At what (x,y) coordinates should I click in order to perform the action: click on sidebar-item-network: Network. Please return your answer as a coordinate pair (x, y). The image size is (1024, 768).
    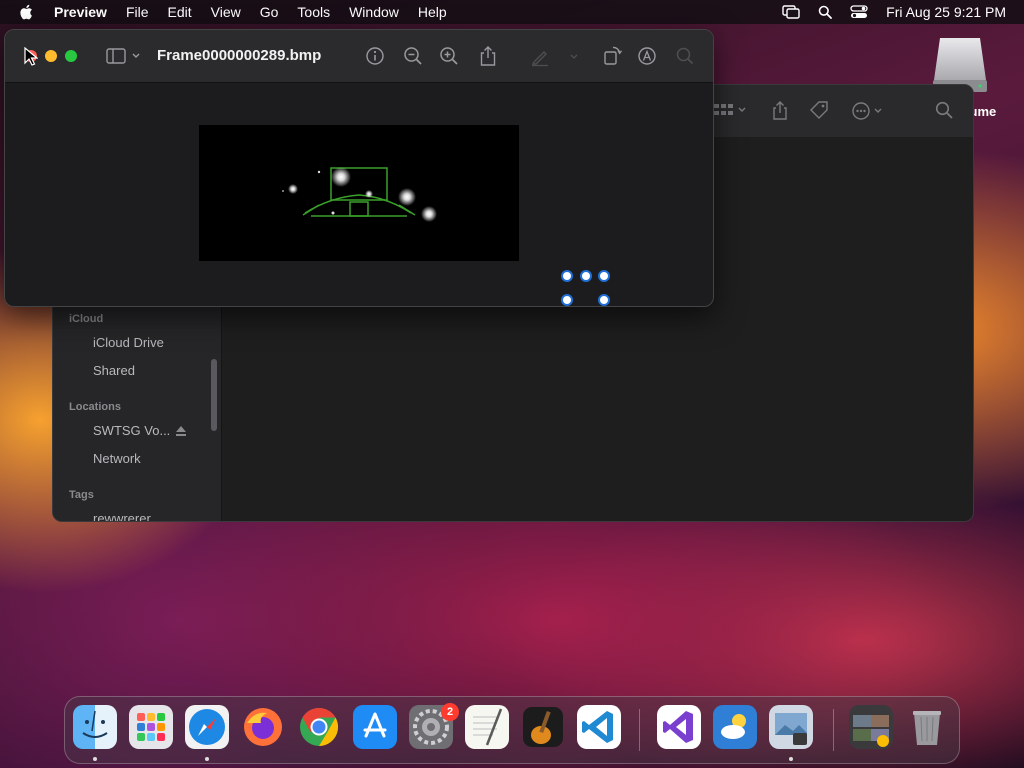
    Looking at the image, I should click on (117, 458).